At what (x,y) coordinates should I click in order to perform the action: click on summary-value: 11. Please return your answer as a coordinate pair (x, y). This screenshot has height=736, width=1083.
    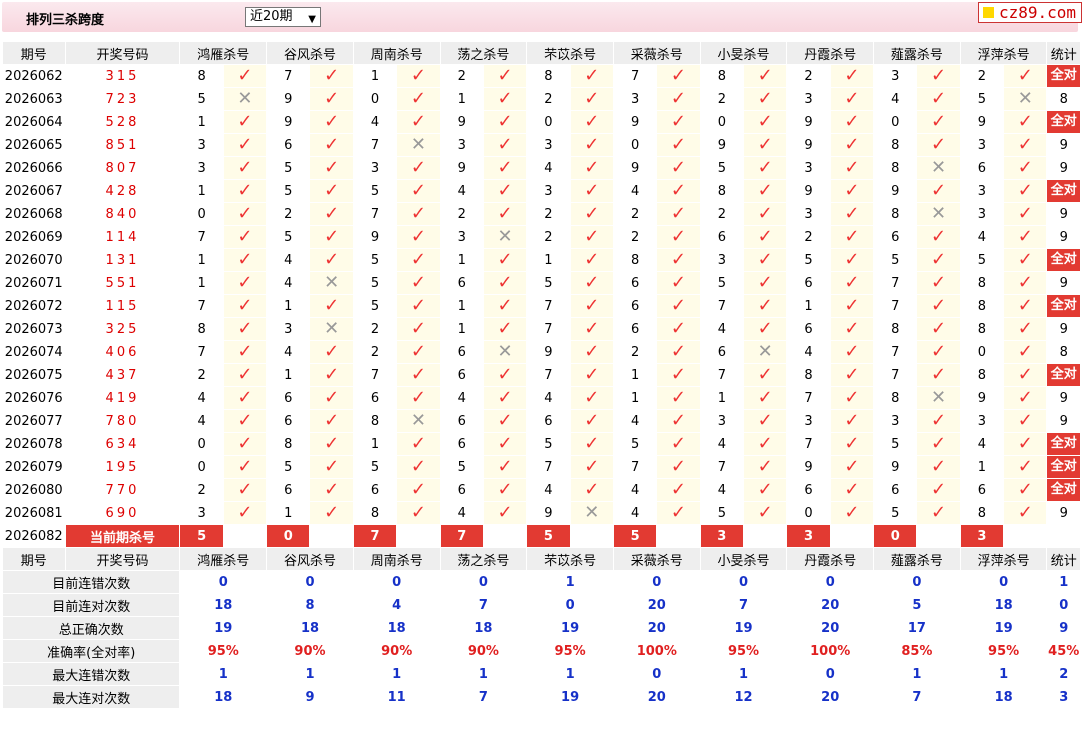
    Looking at the image, I should click on (396, 697).